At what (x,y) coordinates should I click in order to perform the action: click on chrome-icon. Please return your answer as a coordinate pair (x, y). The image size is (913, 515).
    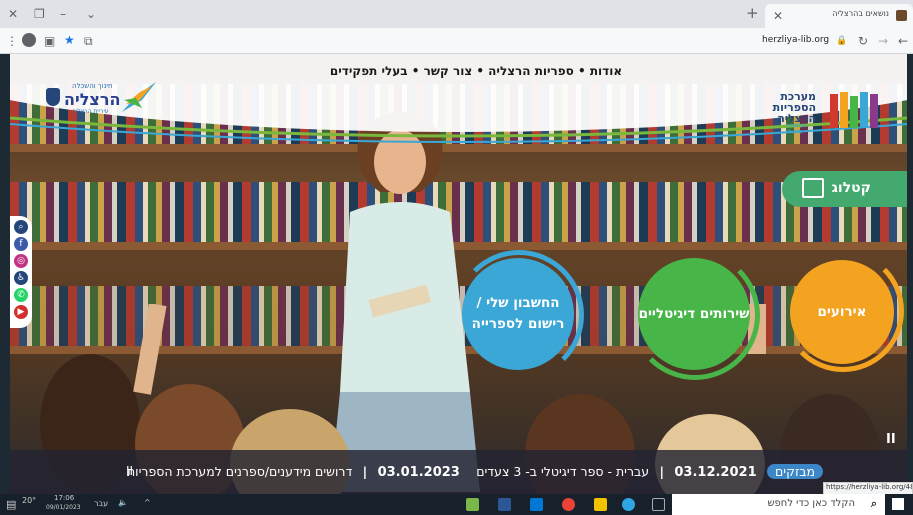
    Looking at the image, I should click on (568, 504).